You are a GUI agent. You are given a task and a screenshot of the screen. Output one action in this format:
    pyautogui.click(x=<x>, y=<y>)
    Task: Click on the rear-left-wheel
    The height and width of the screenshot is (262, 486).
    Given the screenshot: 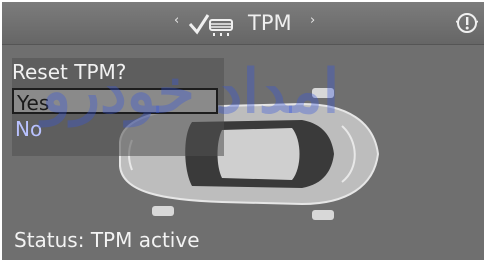 What is the action you would take?
    pyautogui.click(x=163, y=211)
    